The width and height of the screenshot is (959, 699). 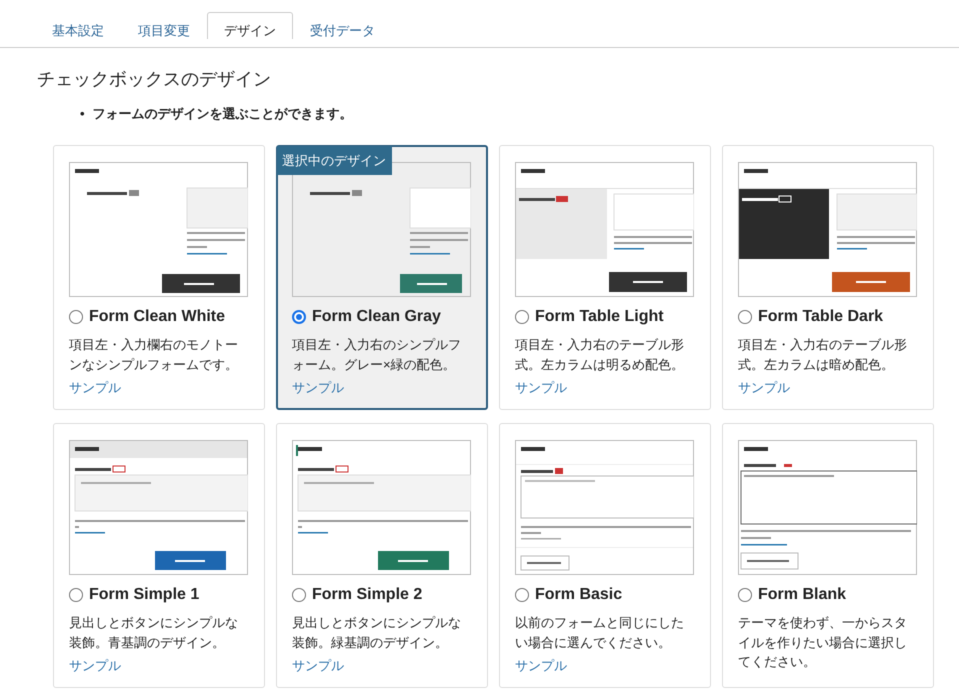 I want to click on tab: 基本設定, so click(x=78, y=25).